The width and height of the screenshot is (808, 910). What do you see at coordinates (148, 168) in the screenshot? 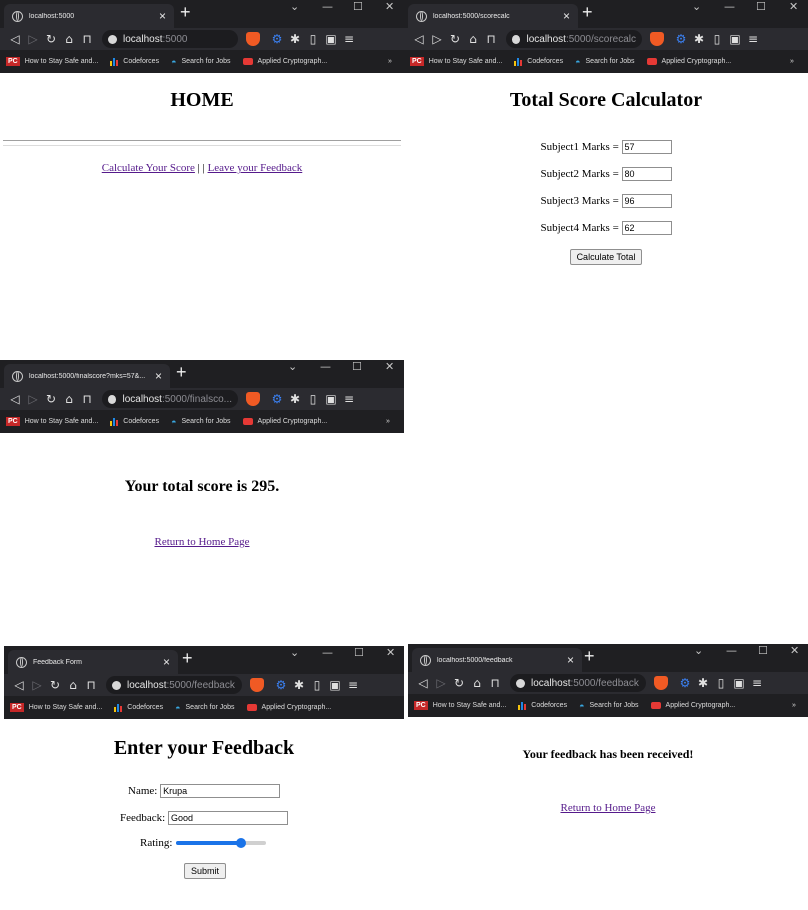
I see `calculate-score-link: Calculate Your Score` at bounding box center [148, 168].